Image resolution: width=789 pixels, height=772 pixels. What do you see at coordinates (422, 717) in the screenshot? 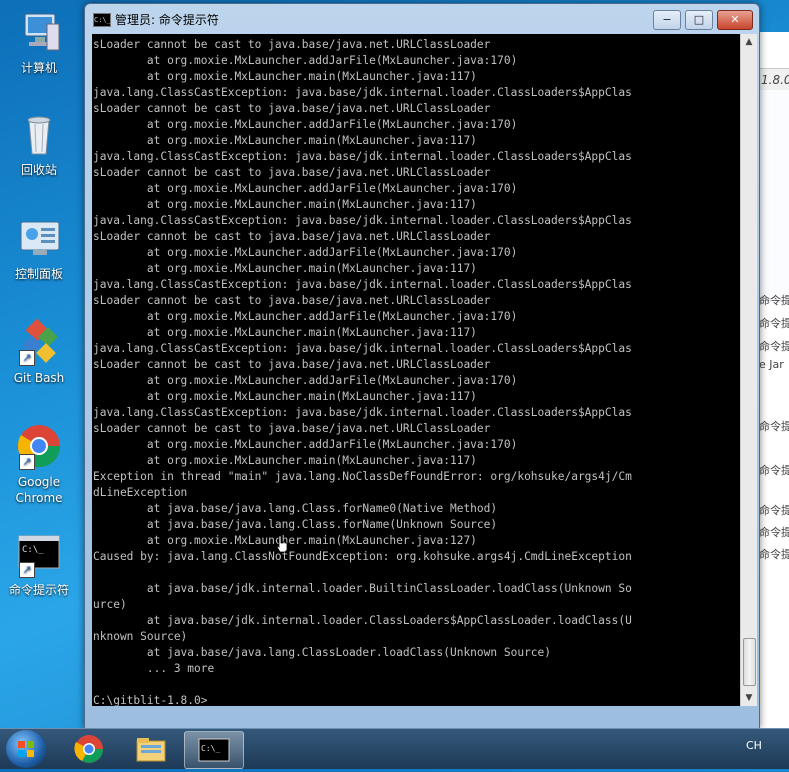
I see `window-frame-bottom` at bounding box center [422, 717].